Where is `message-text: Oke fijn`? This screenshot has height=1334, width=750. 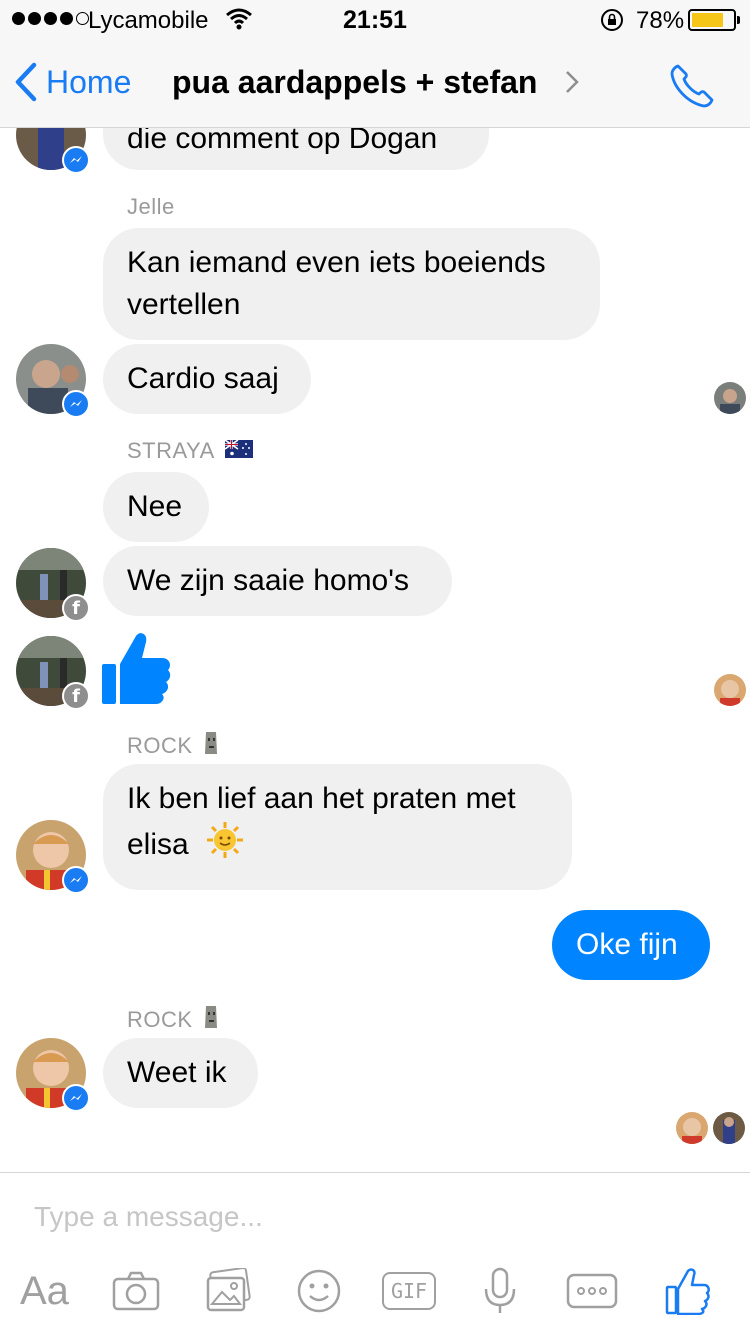 message-text: Oke fijn is located at coordinates (627, 944).